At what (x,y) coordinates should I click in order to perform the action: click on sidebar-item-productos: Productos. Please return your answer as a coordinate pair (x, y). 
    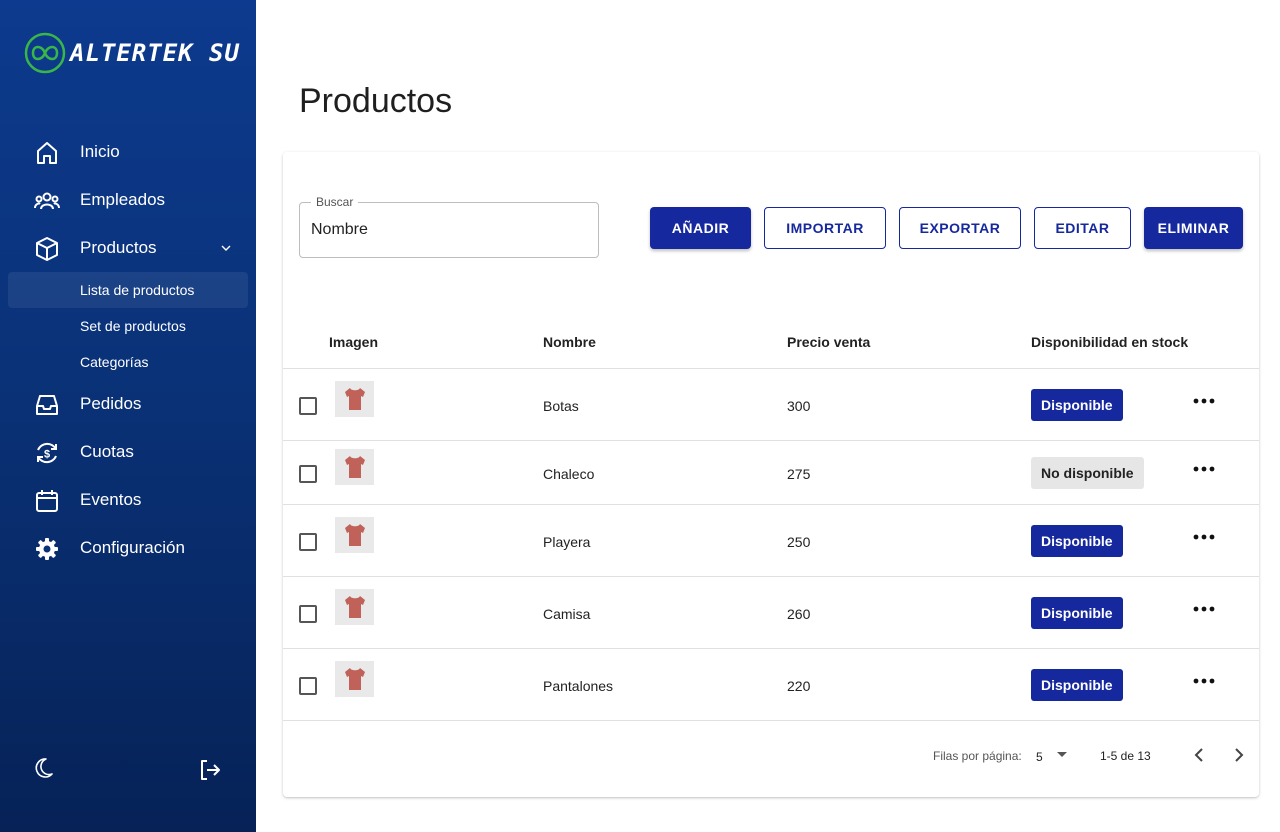
    Looking at the image, I should click on (128, 248).